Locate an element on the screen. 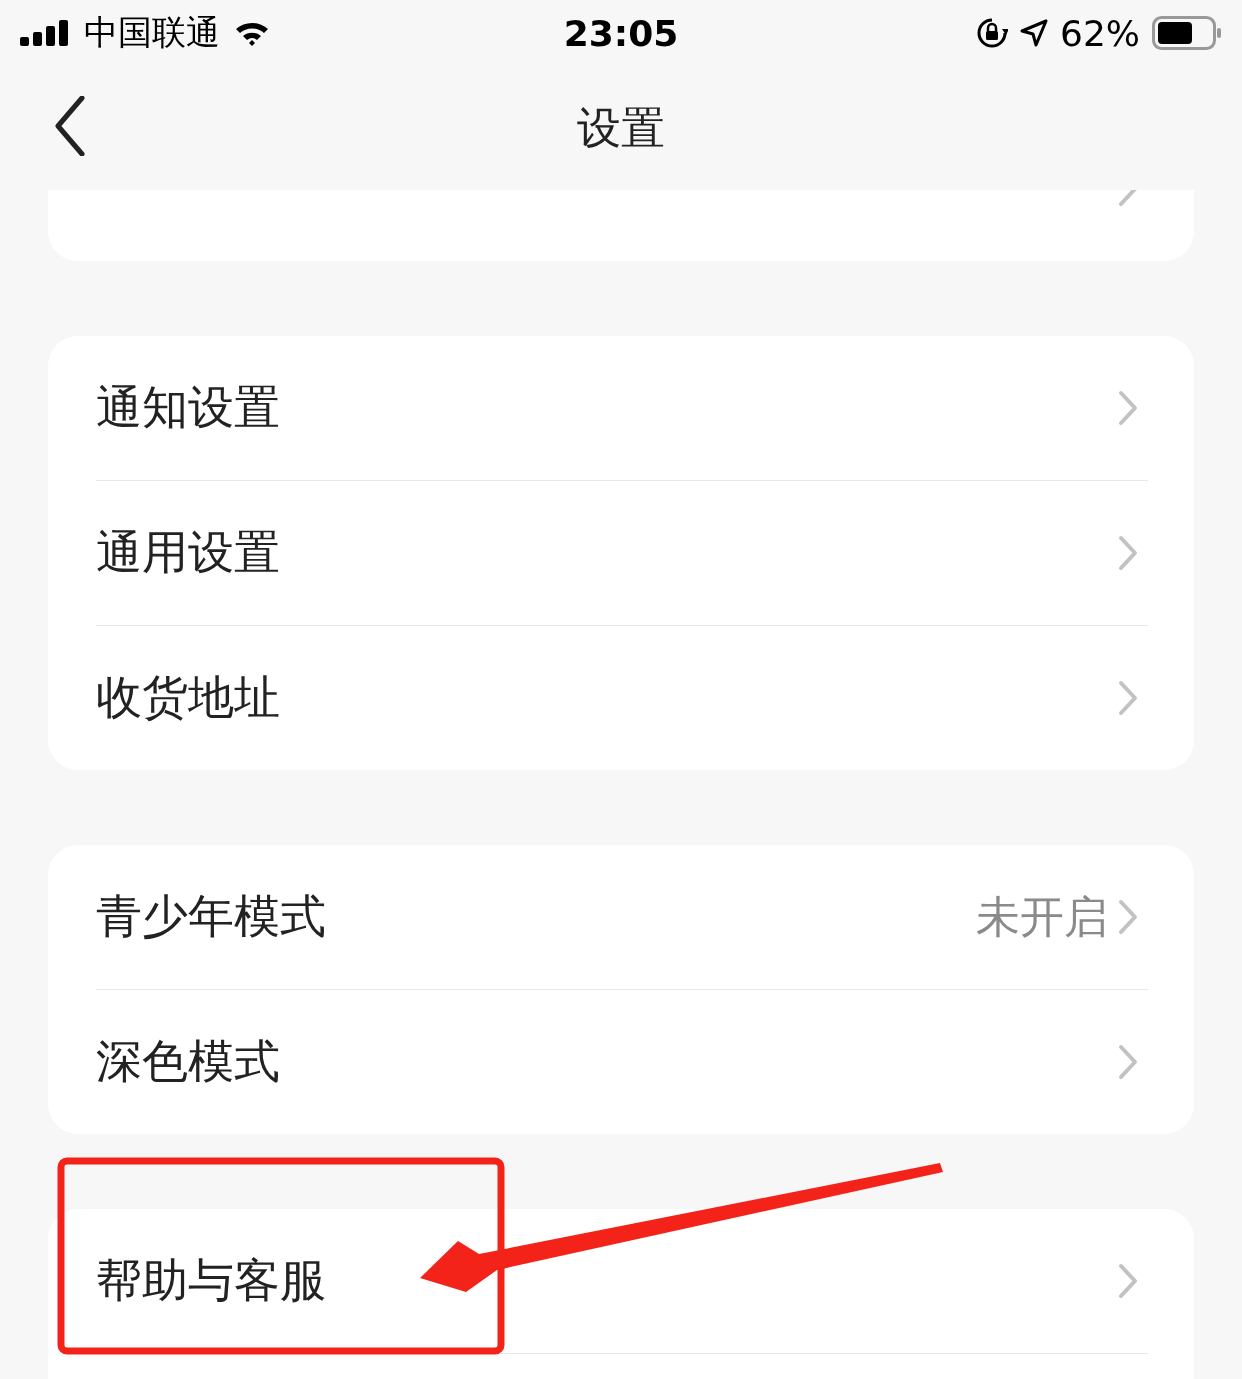 This screenshot has height=1379, width=1242. carrier-name: 中国联通 is located at coordinates (152, 32).